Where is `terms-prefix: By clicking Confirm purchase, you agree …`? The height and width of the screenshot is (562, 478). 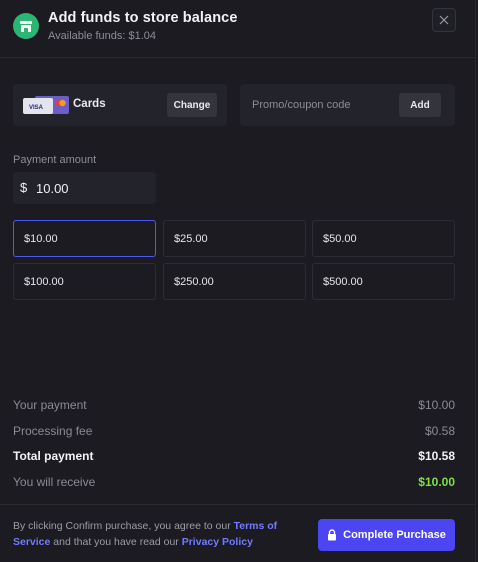
terms-prefix: By clicking Confirm purchase, you agree … is located at coordinates (123, 526).